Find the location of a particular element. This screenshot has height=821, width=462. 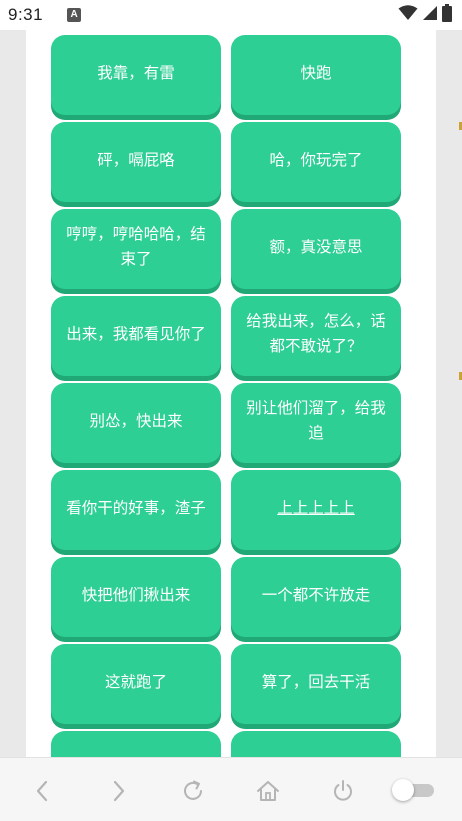

toggle-knob is located at coordinates (403, 790).